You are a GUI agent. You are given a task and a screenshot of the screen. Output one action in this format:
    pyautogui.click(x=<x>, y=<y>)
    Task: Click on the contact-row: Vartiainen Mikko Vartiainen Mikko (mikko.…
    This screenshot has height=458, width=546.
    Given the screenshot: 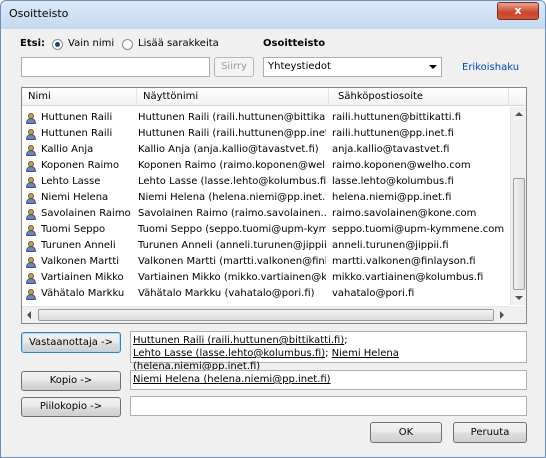 What is the action you would take?
    pyautogui.click(x=266, y=278)
    